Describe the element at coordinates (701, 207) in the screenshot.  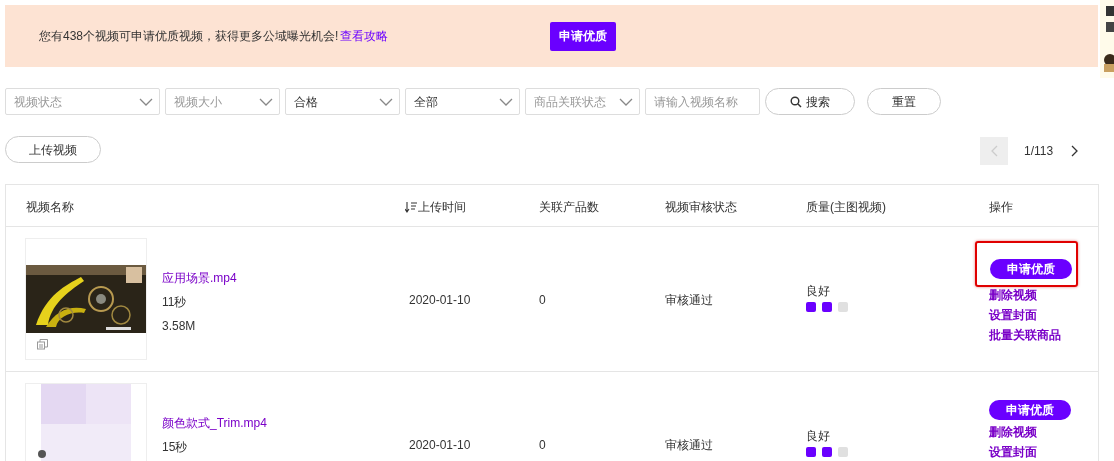
I see `column-header: 视频审核状态` at that location.